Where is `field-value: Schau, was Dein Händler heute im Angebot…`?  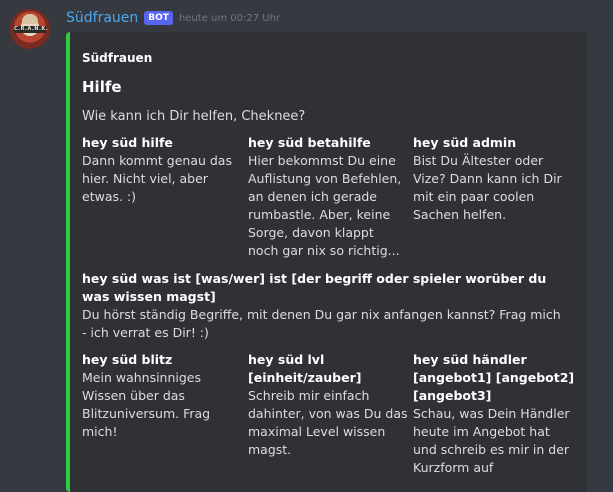 field-value: Schau, was Dein Händler heute im Angebot… is located at coordinates (491, 440).